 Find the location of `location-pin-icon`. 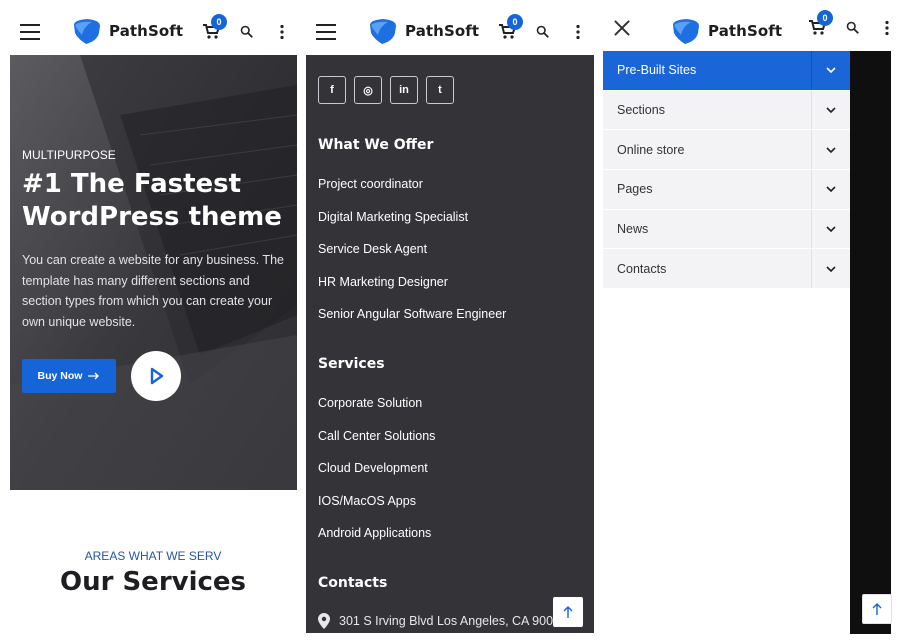

location-pin-icon is located at coordinates (324, 621).